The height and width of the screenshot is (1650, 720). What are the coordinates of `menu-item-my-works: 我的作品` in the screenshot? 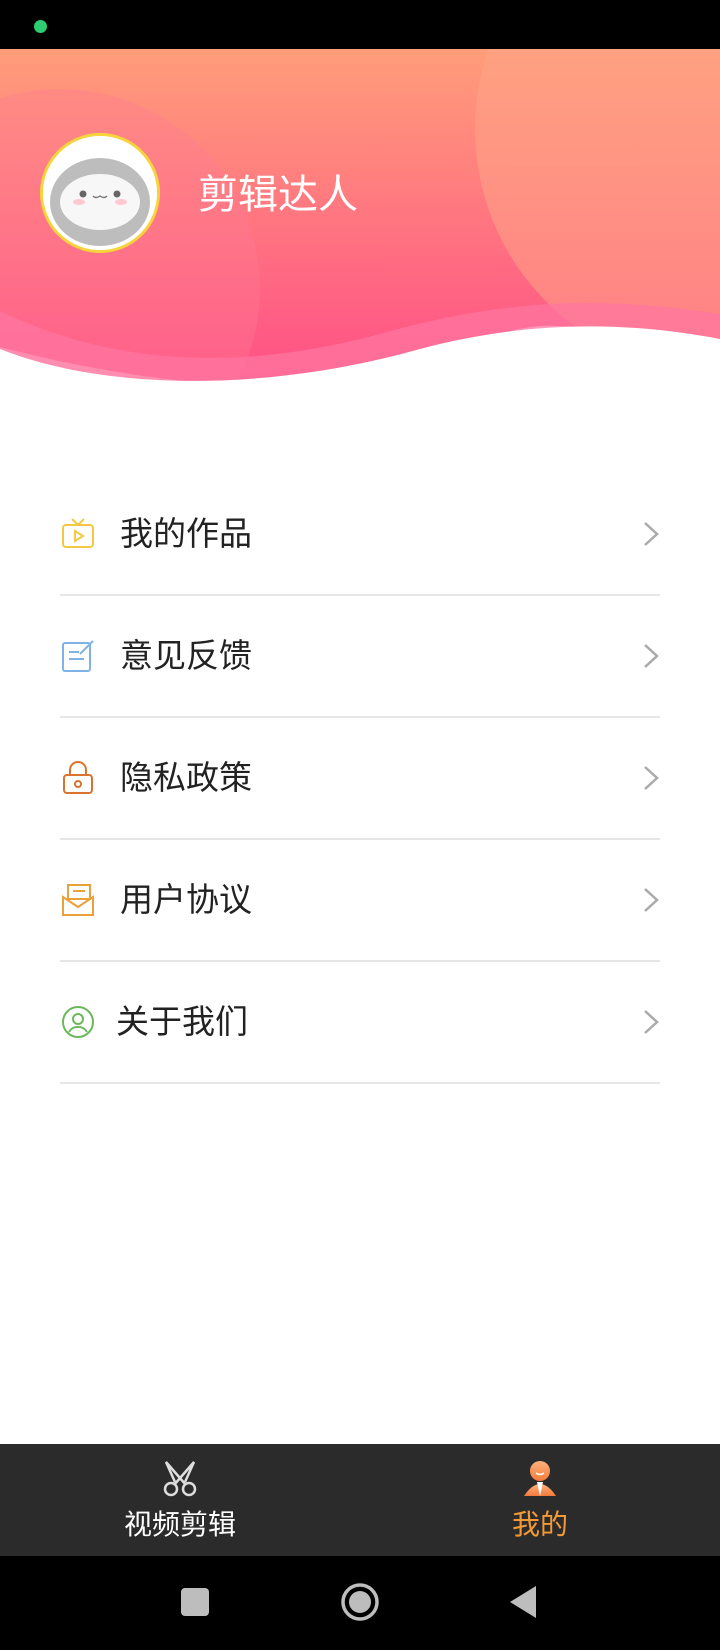 It's located at (360, 535).